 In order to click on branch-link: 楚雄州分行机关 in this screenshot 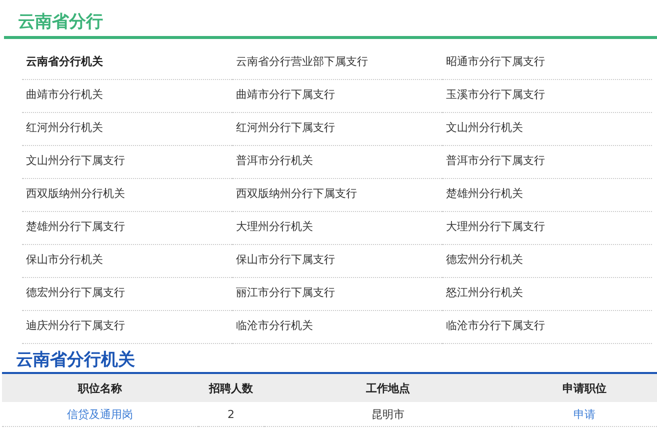, I will do `click(547, 195)`.